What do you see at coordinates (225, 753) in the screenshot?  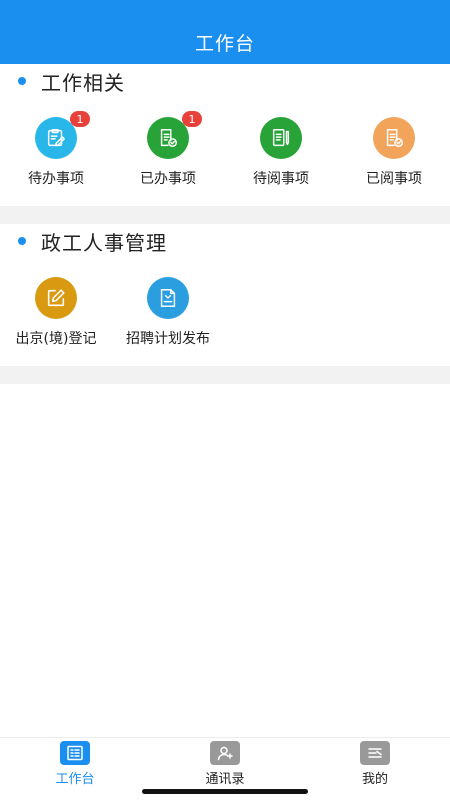 I see `contacts-icon` at bounding box center [225, 753].